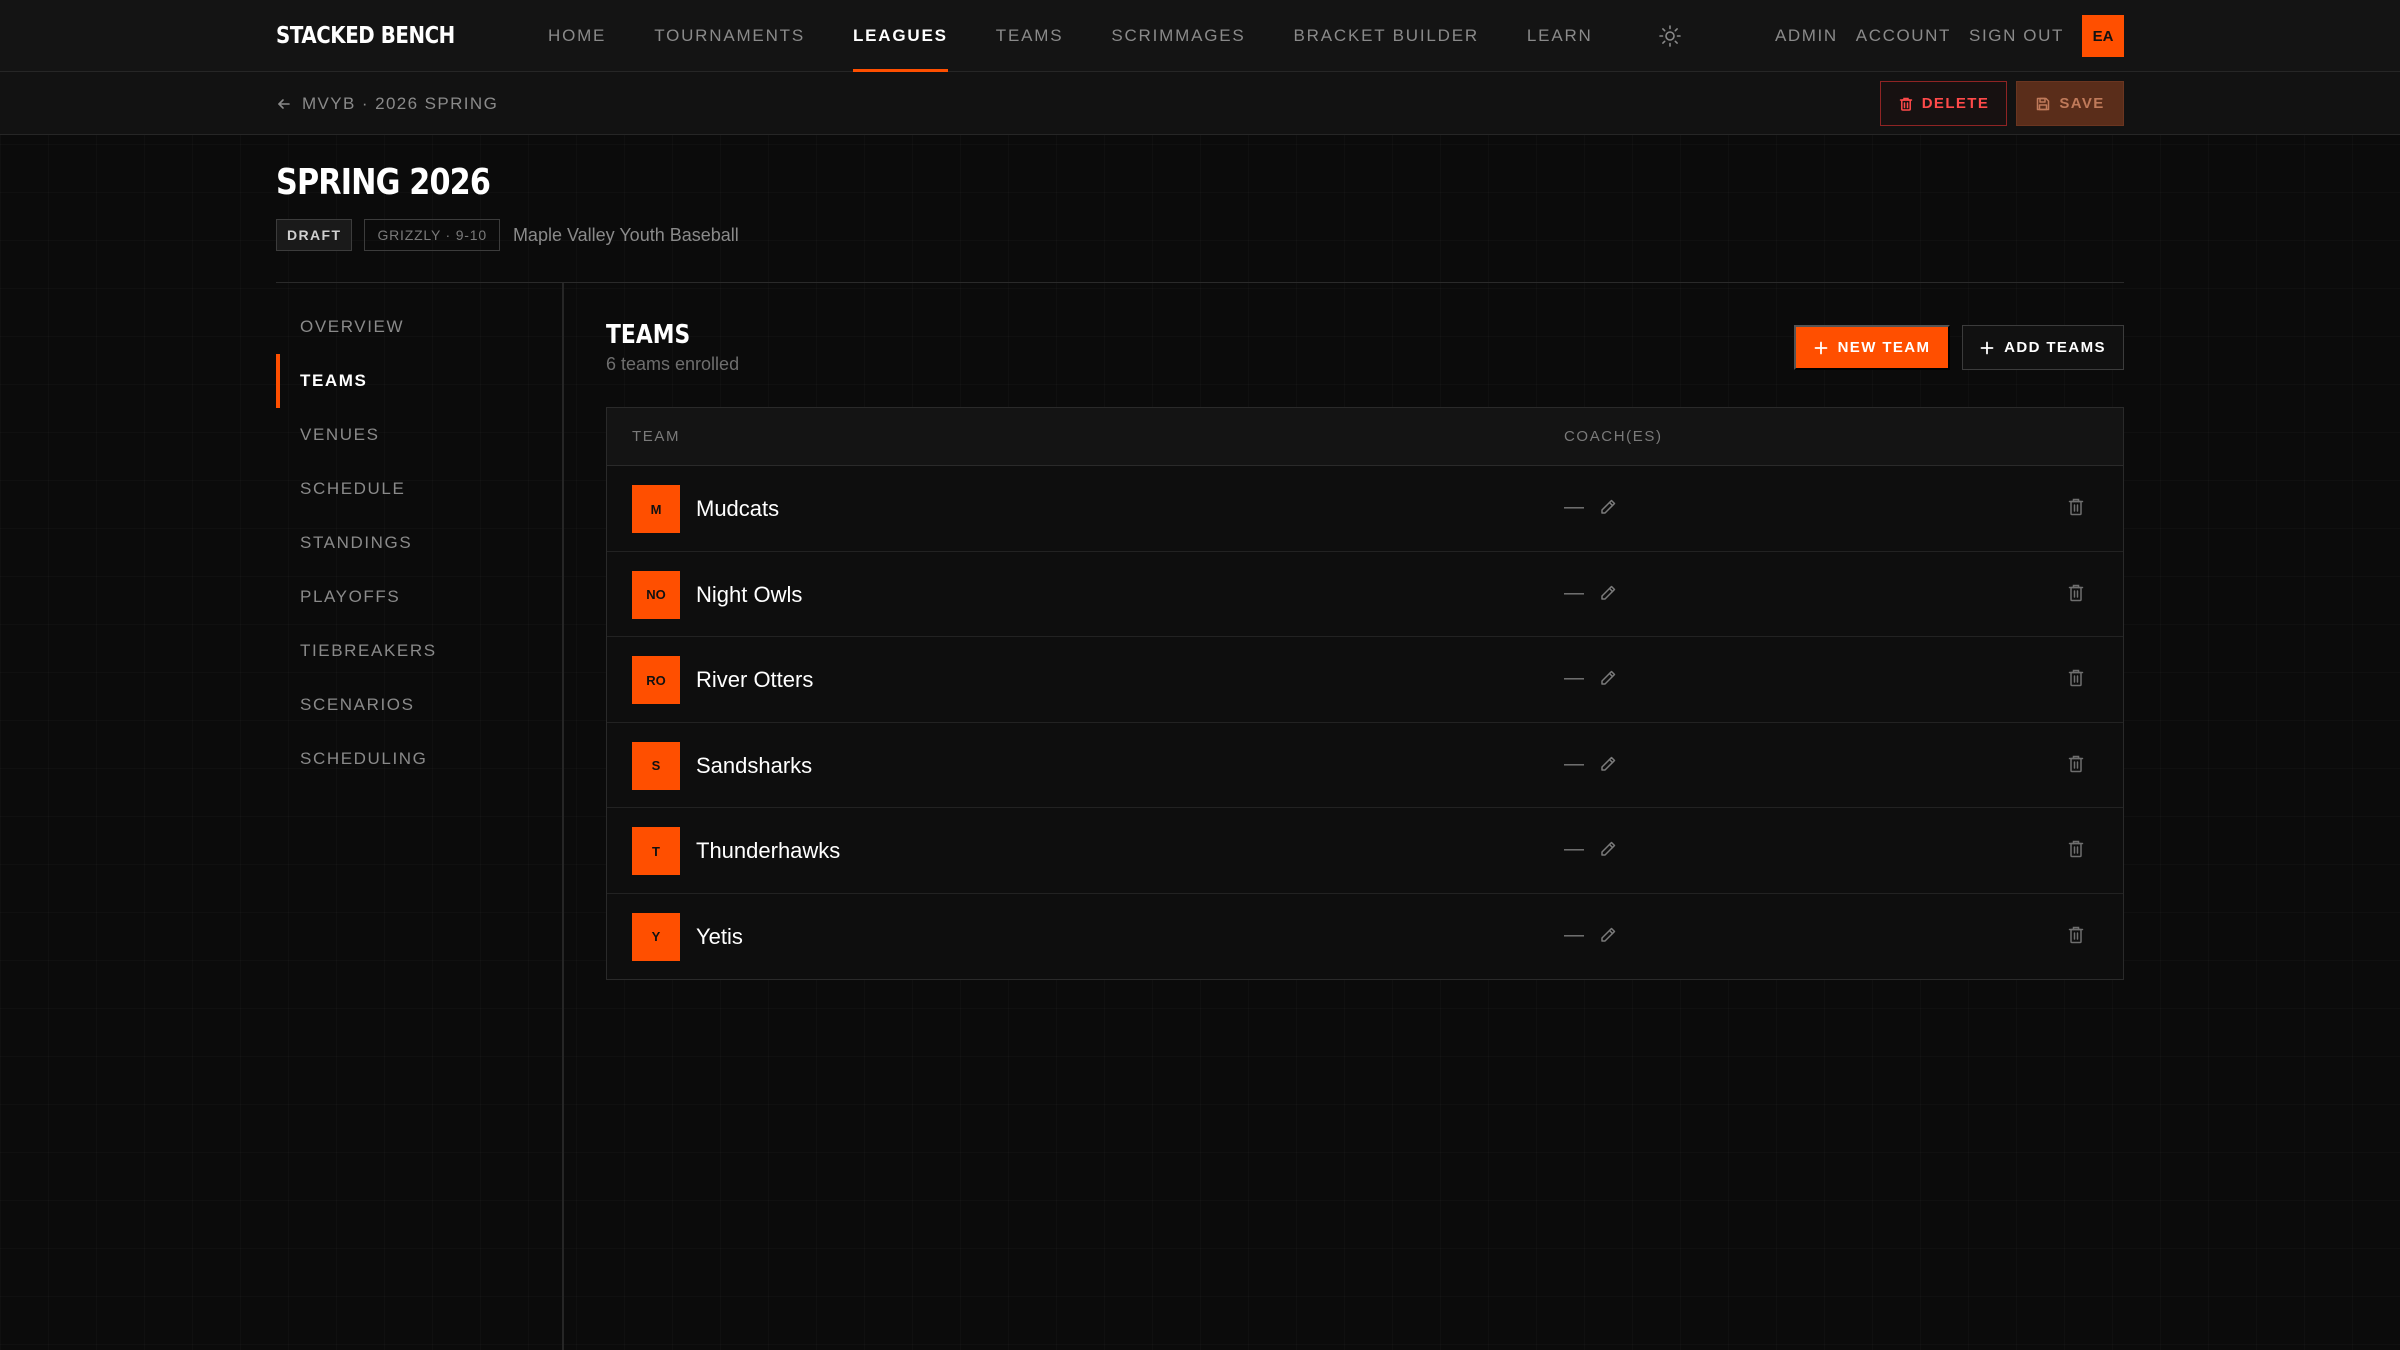 The image size is (2400, 1350). What do you see at coordinates (419, 651) in the screenshot?
I see `sidenav-item-tiebreakers: TIEBREAKERS` at bounding box center [419, 651].